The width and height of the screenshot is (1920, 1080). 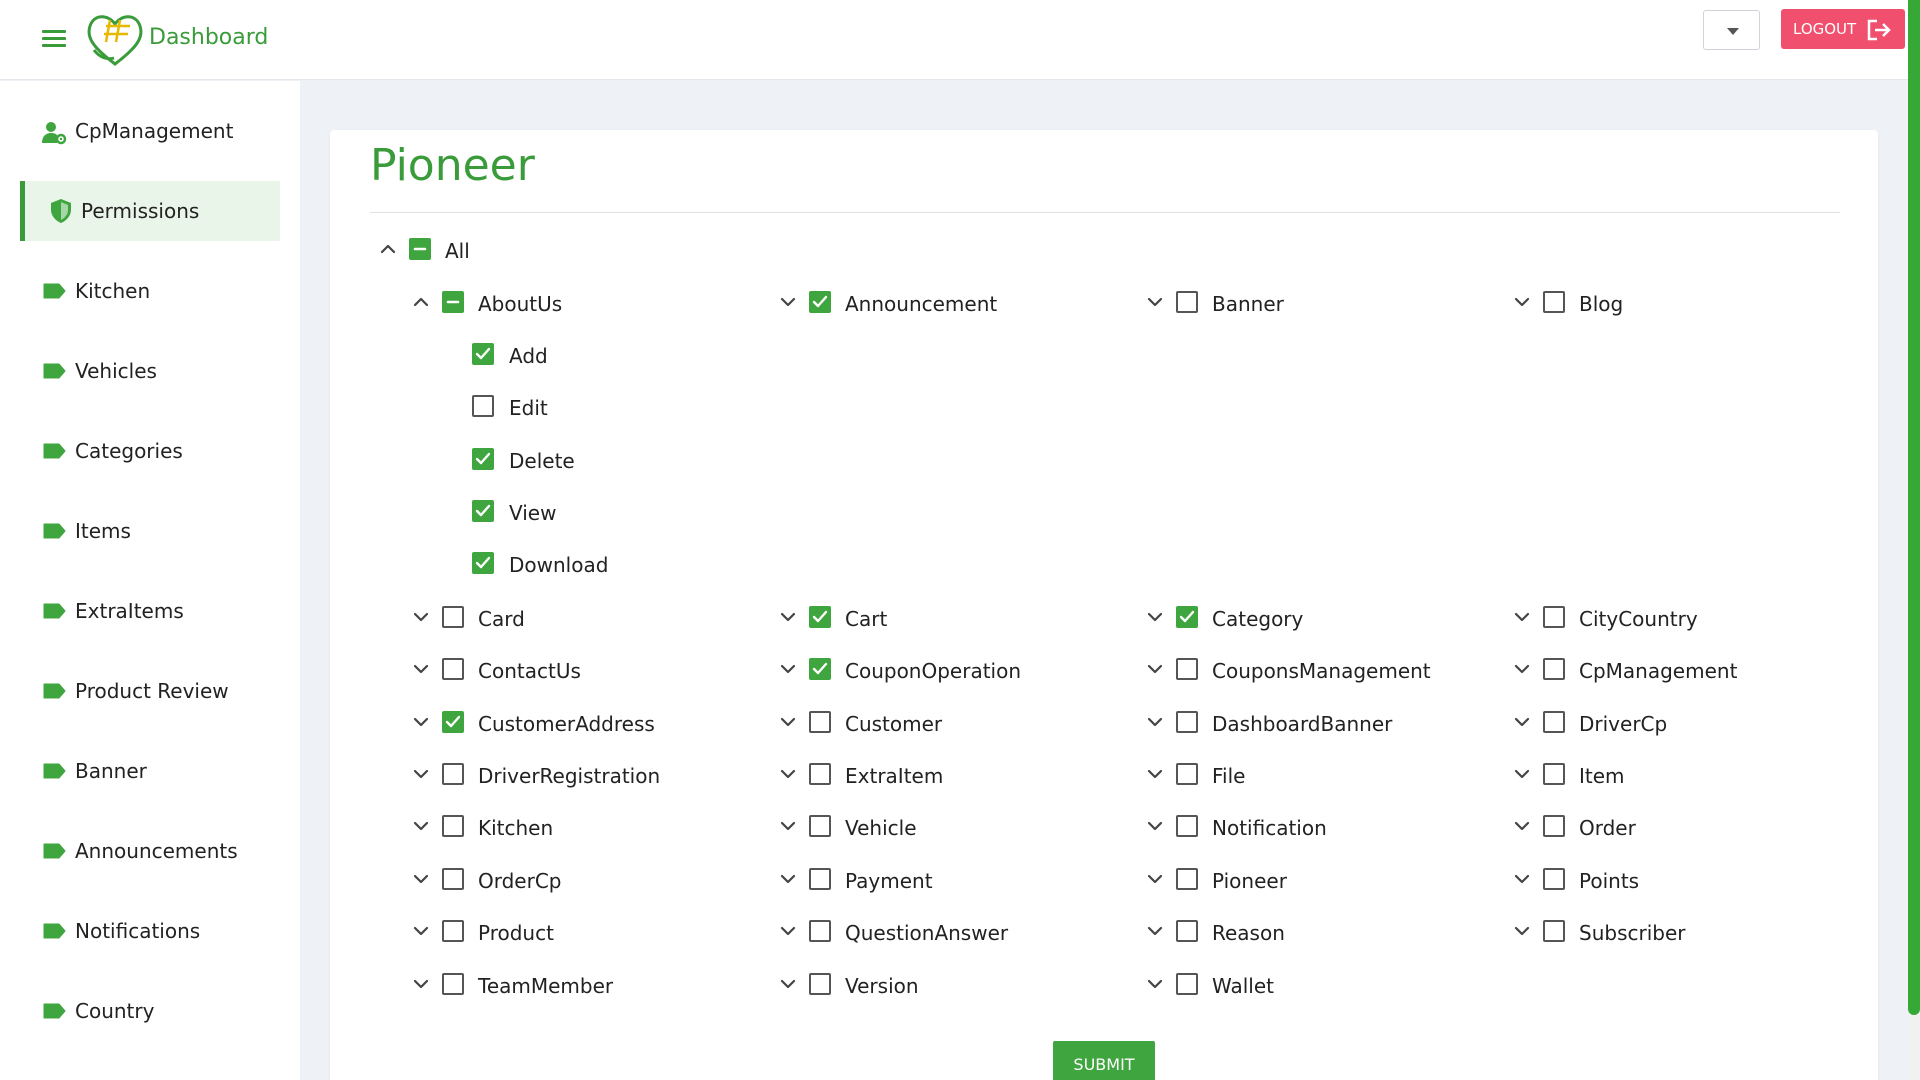 What do you see at coordinates (1104, 563) in the screenshot?
I see `permission-action-row: Download` at bounding box center [1104, 563].